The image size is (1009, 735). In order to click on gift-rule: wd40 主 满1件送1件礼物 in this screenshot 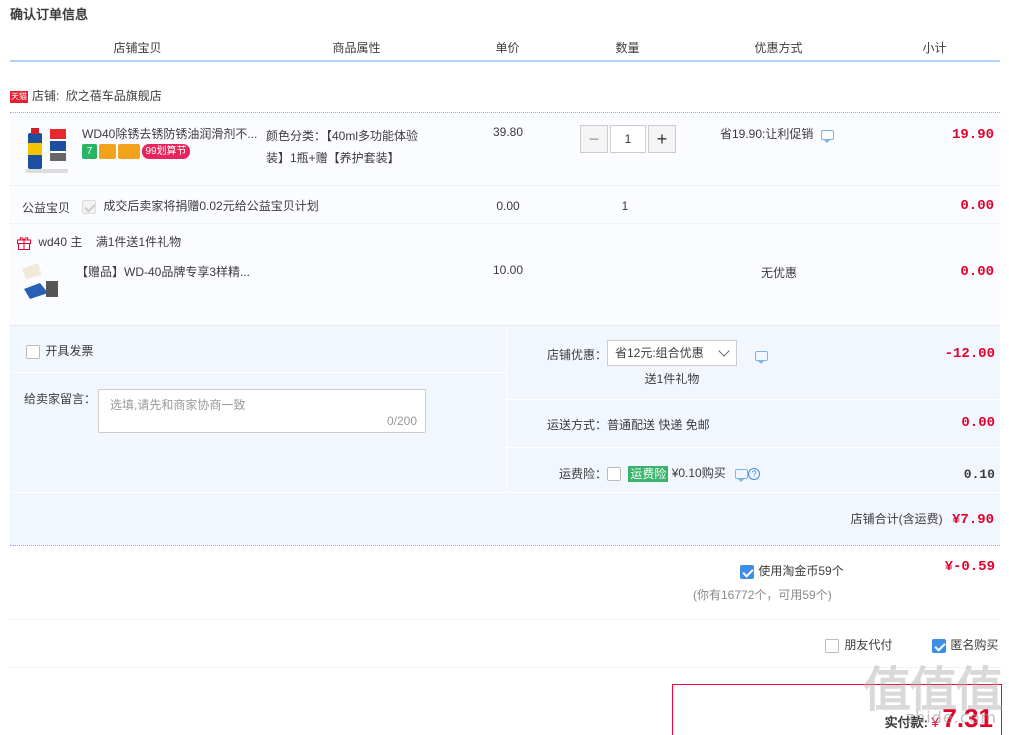, I will do `click(99, 242)`.